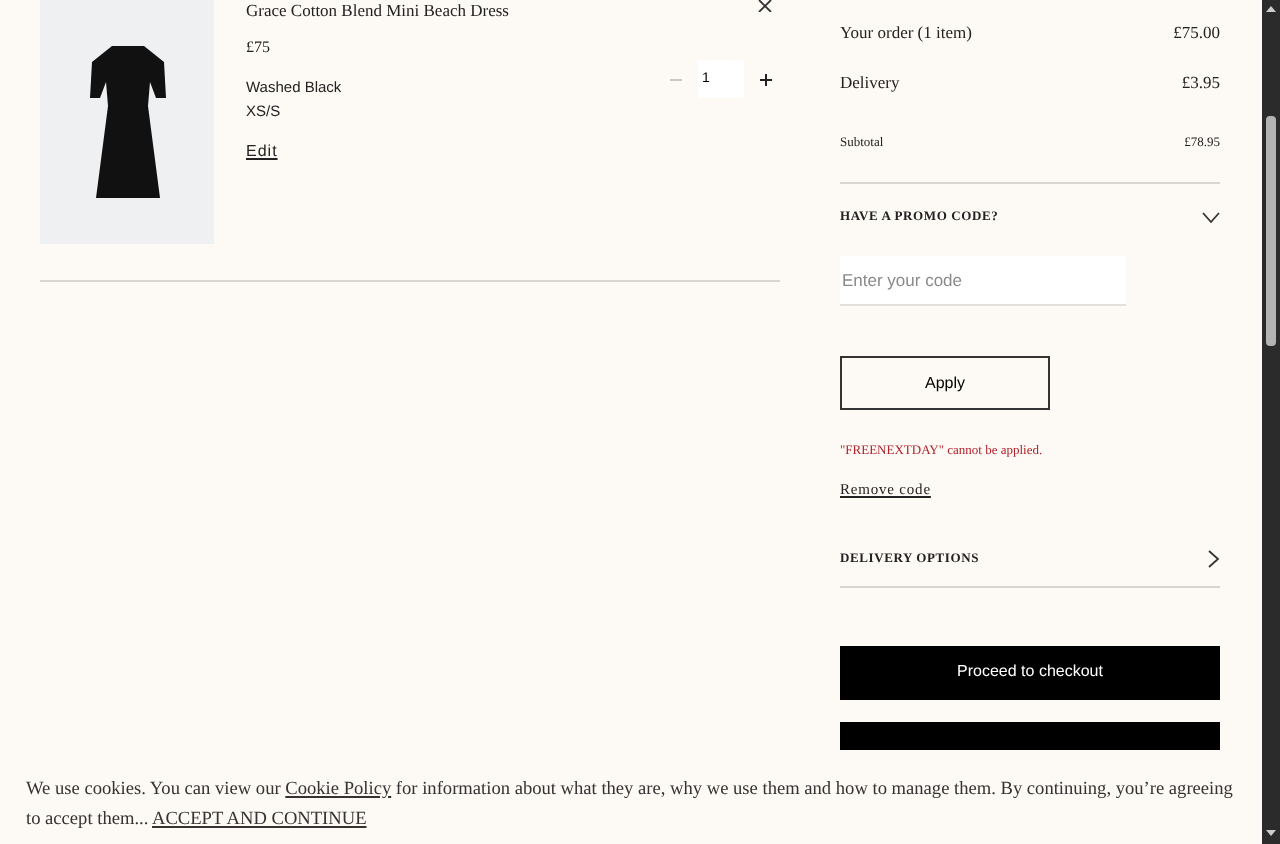 This screenshot has width=1280, height=844. Describe the element at coordinates (1271, 422) in the screenshot. I see `scrollbar` at that location.